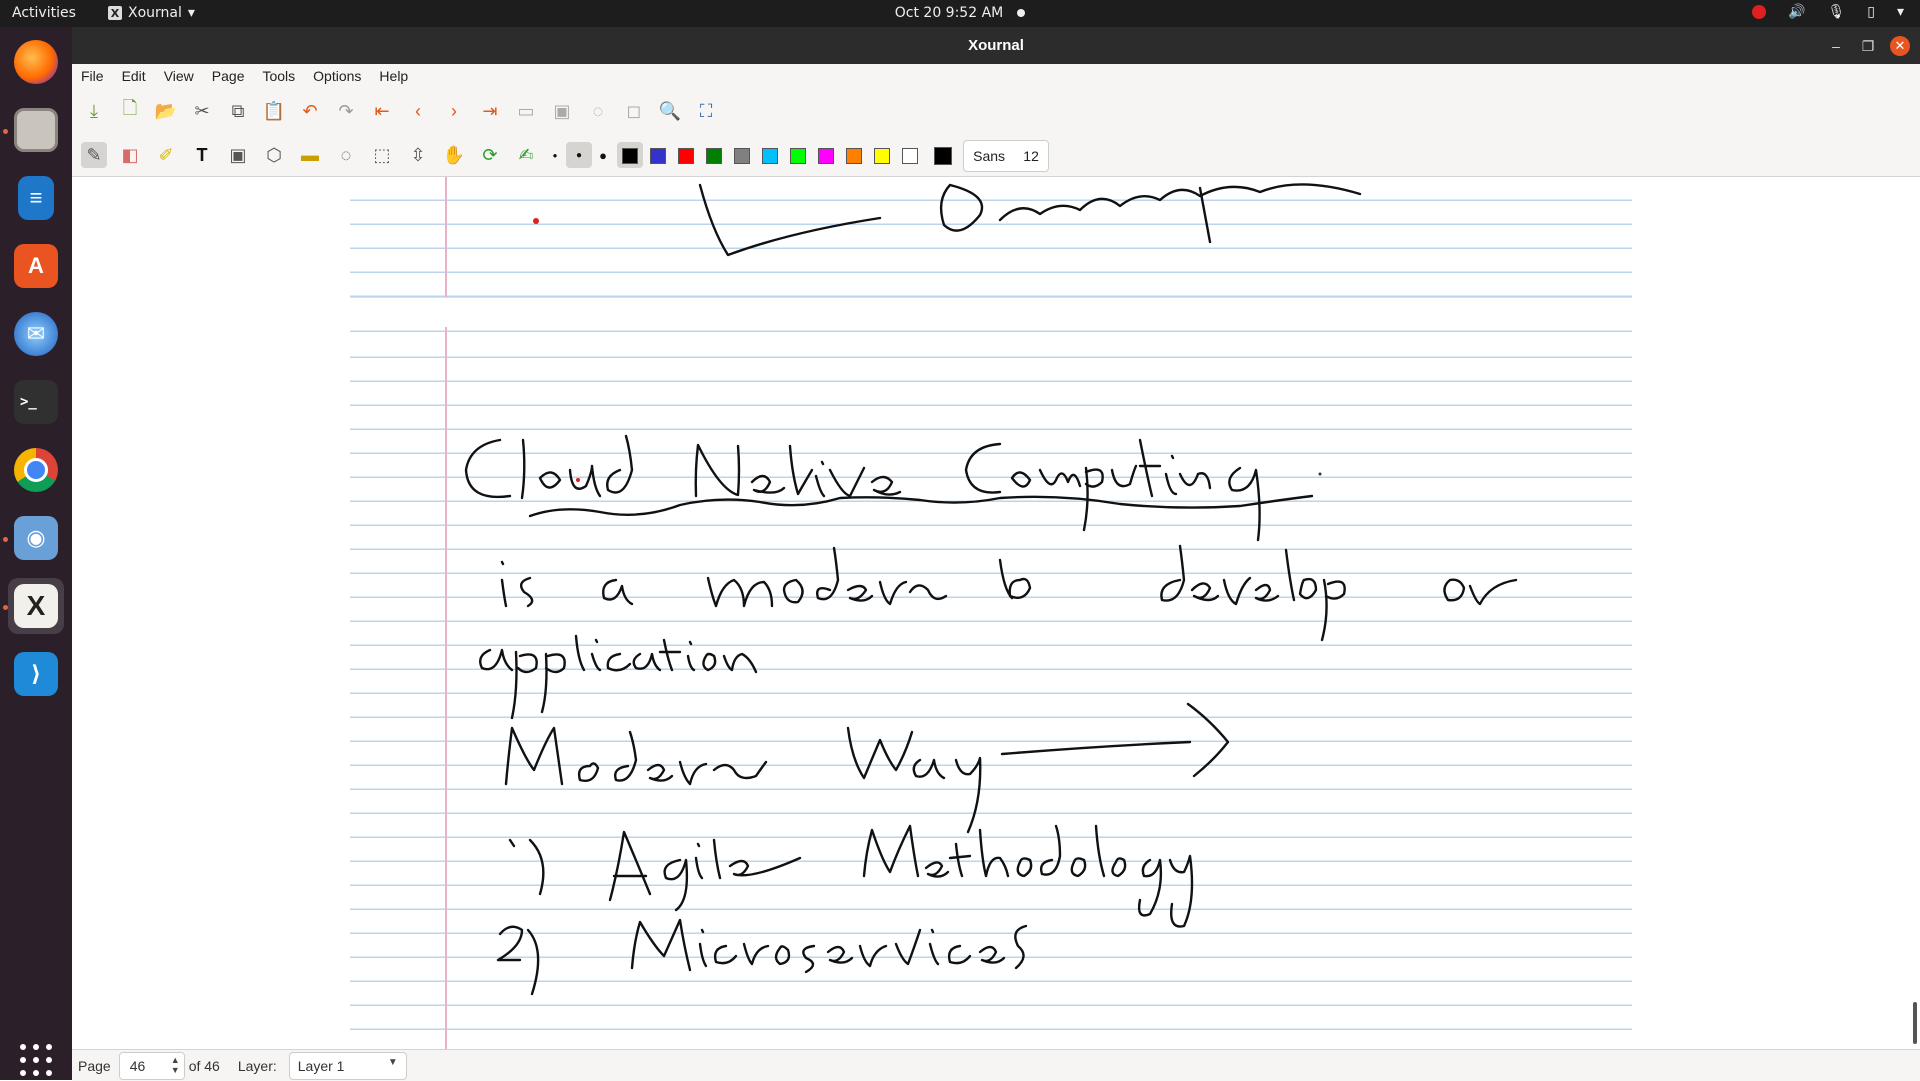  I want to click on vertical-space-icon: ⇳, so click(418, 155).